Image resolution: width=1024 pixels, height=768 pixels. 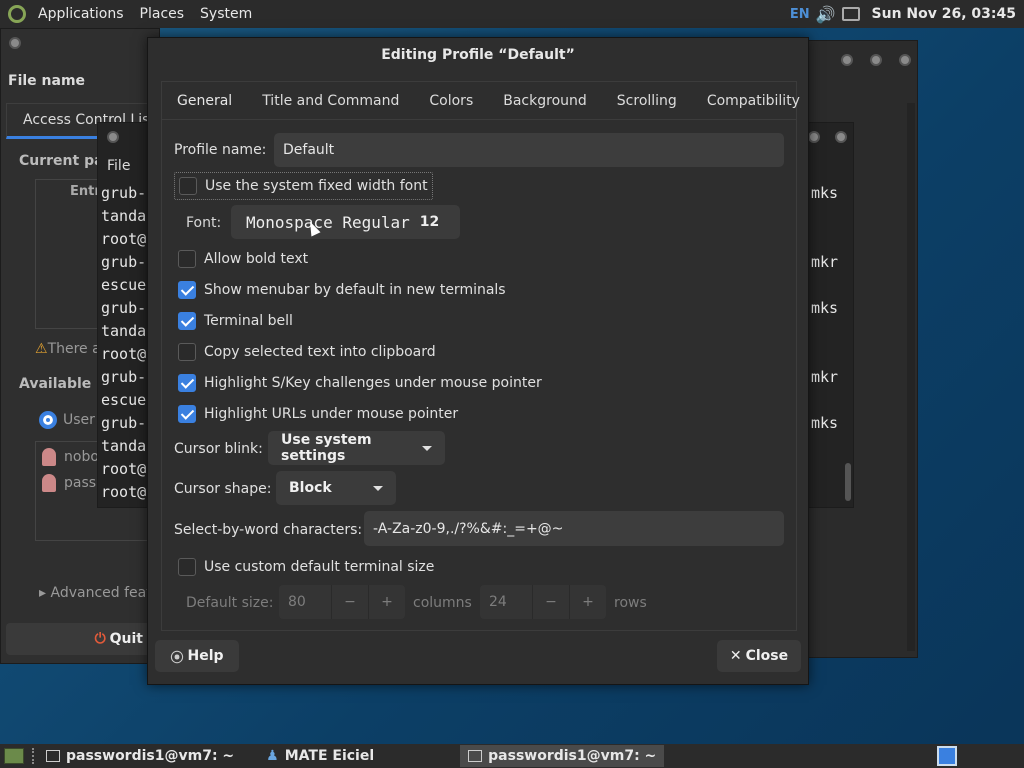 What do you see at coordinates (427, 448) in the screenshot?
I see `chevron-down-icon` at bounding box center [427, 448].